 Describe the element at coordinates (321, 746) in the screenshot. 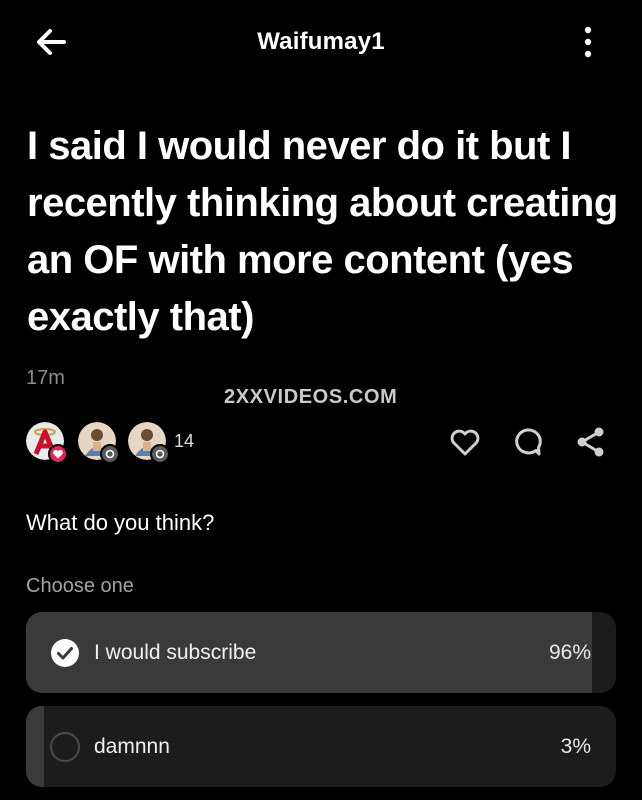

I see `poll-option: damnnn 3%` at that location.